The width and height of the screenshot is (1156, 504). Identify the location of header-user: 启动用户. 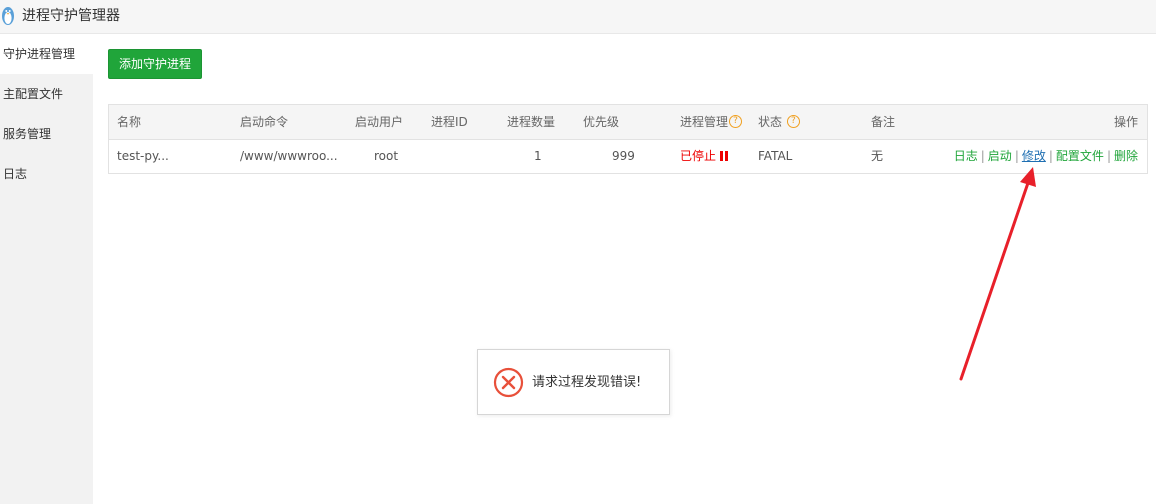
(379, 122).